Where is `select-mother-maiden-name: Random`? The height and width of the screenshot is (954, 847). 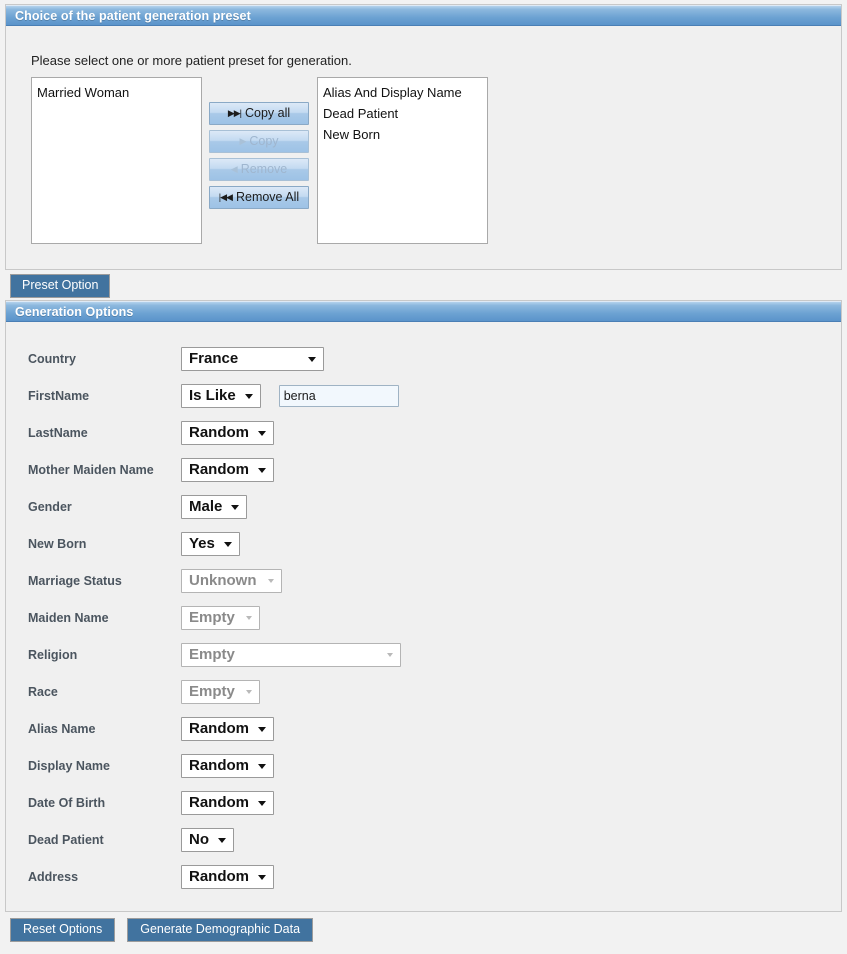
select-mother-maiden-name: Random is located at coordinates (227, 469).